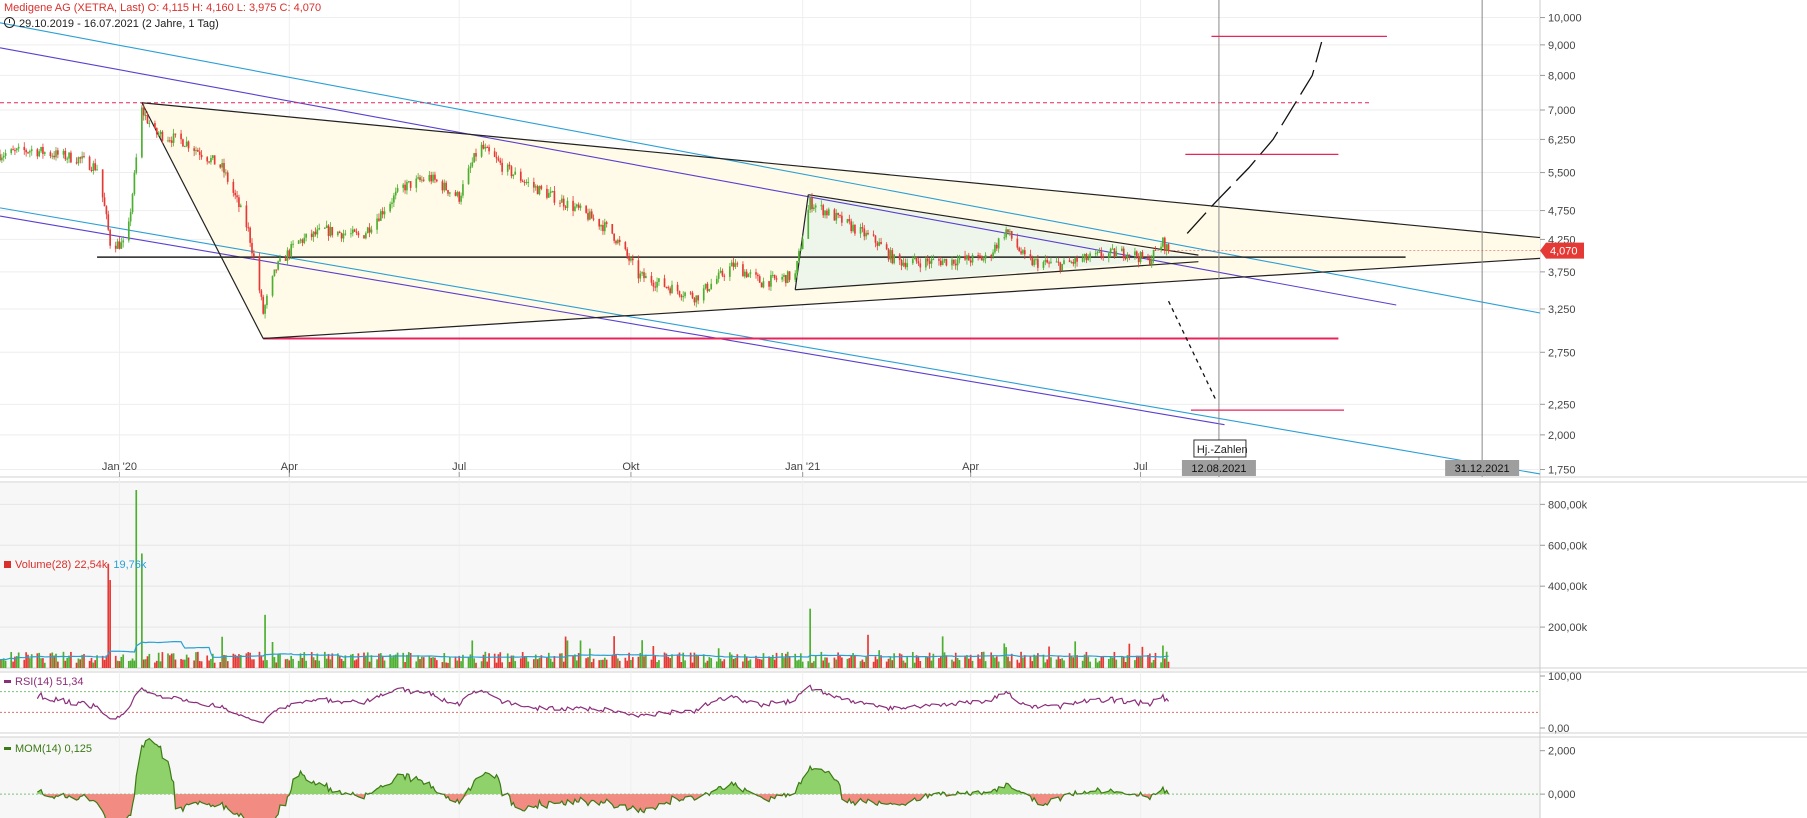 This screenshot has width=1807, height=818. I want to click on x-tick-label: Jul, so click(459, 467).